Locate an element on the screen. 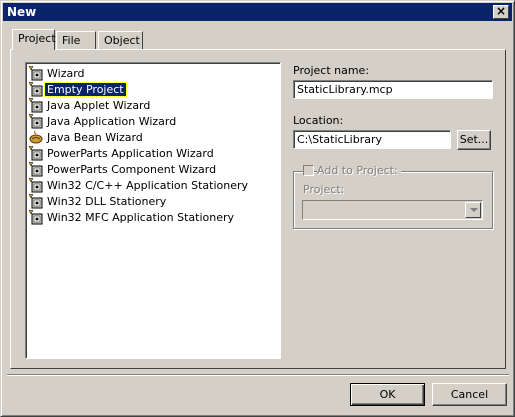 This screenshot has height=417, width=515. tab-file: File is located at coordinates (76, 40).